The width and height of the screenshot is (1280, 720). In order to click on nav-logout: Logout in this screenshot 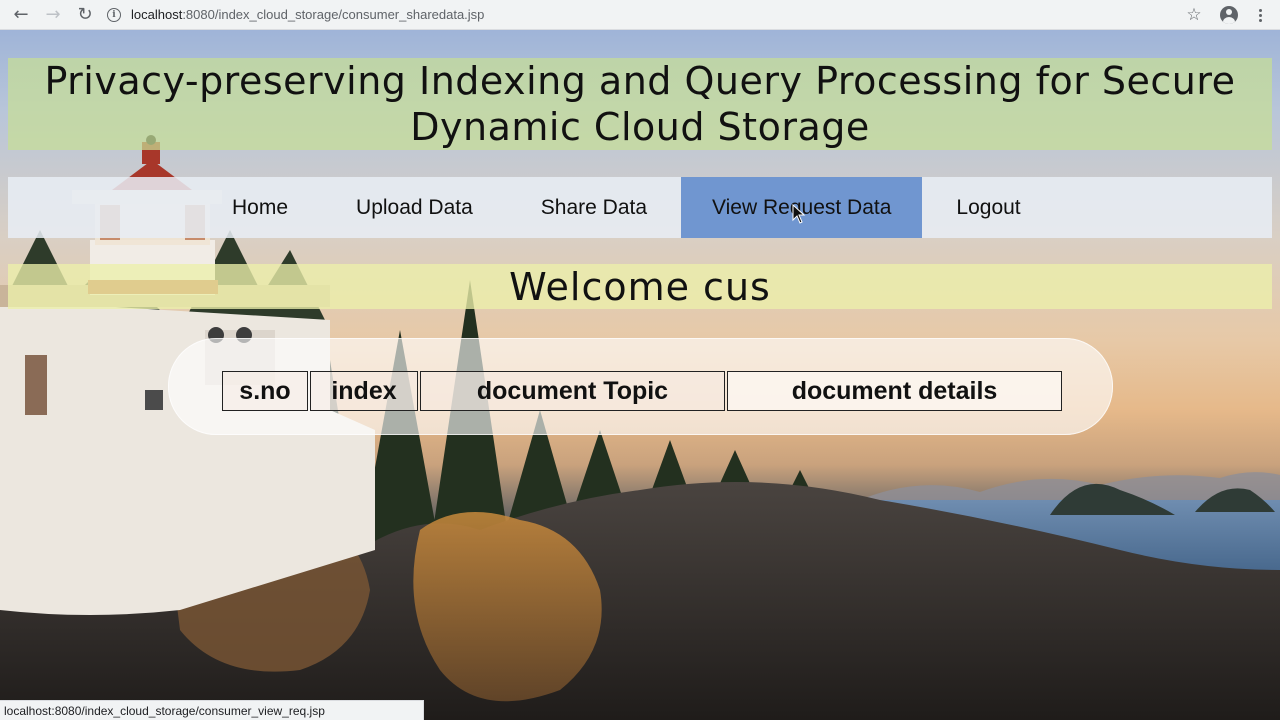, I will do `click(988, 207)`.